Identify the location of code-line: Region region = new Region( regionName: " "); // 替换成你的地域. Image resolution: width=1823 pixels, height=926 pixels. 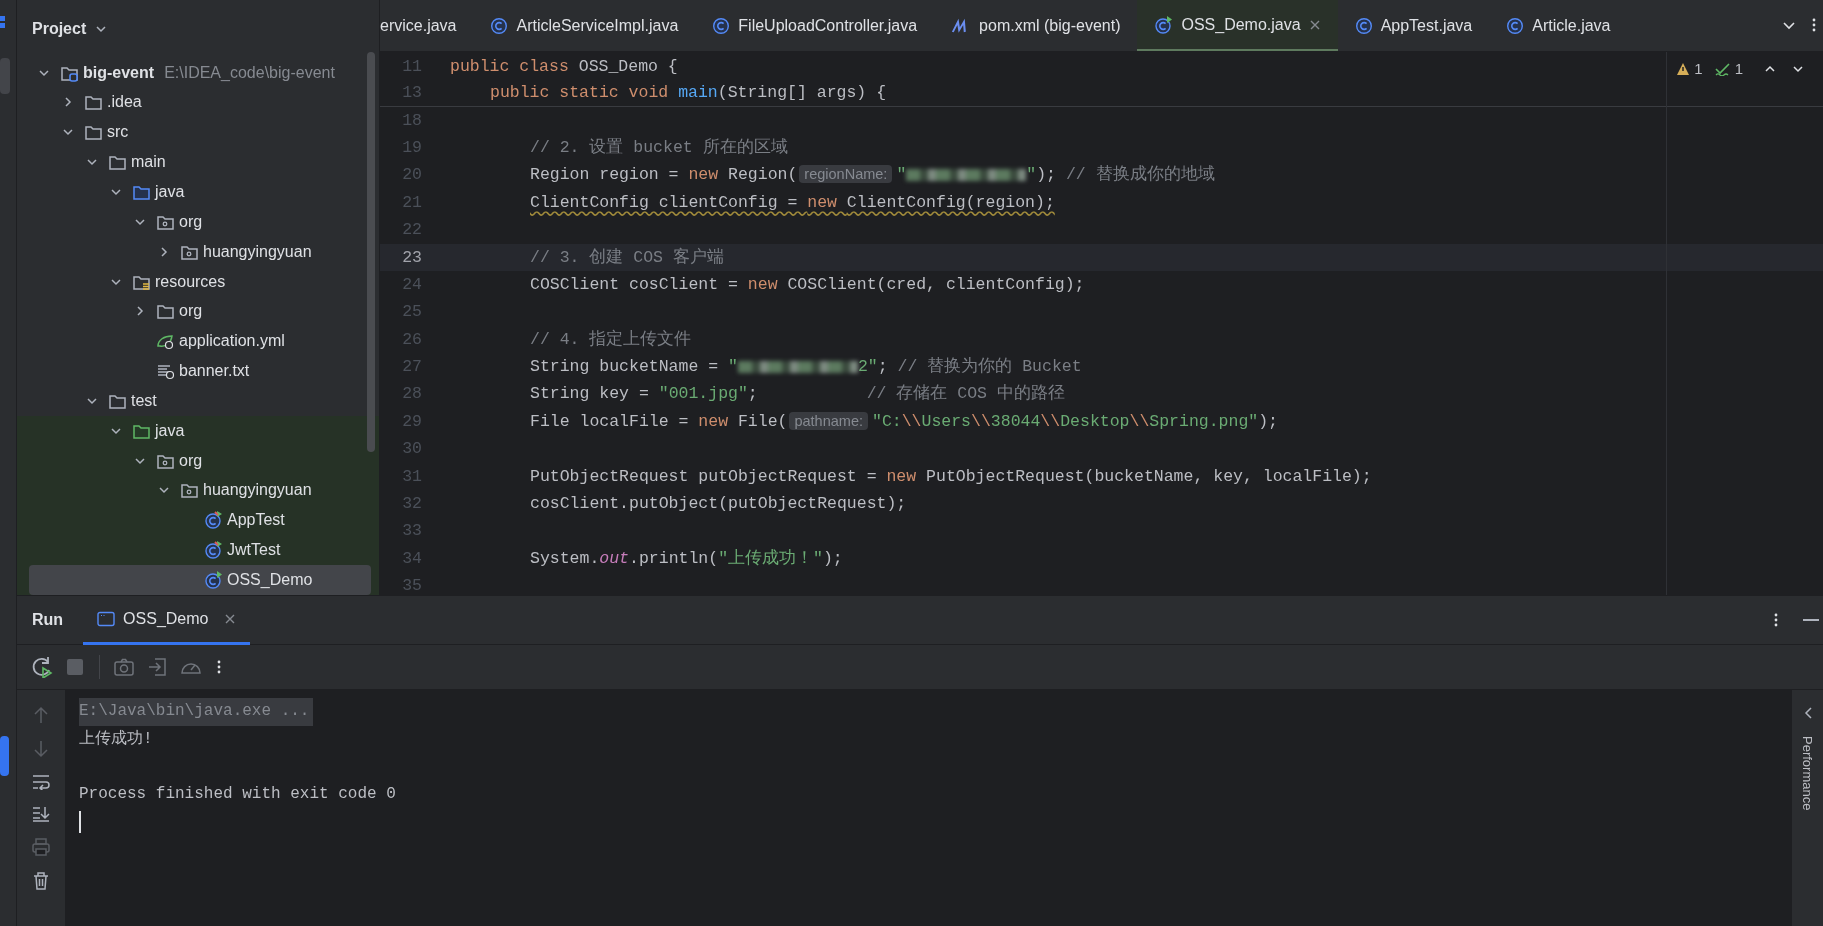
(872, 175).